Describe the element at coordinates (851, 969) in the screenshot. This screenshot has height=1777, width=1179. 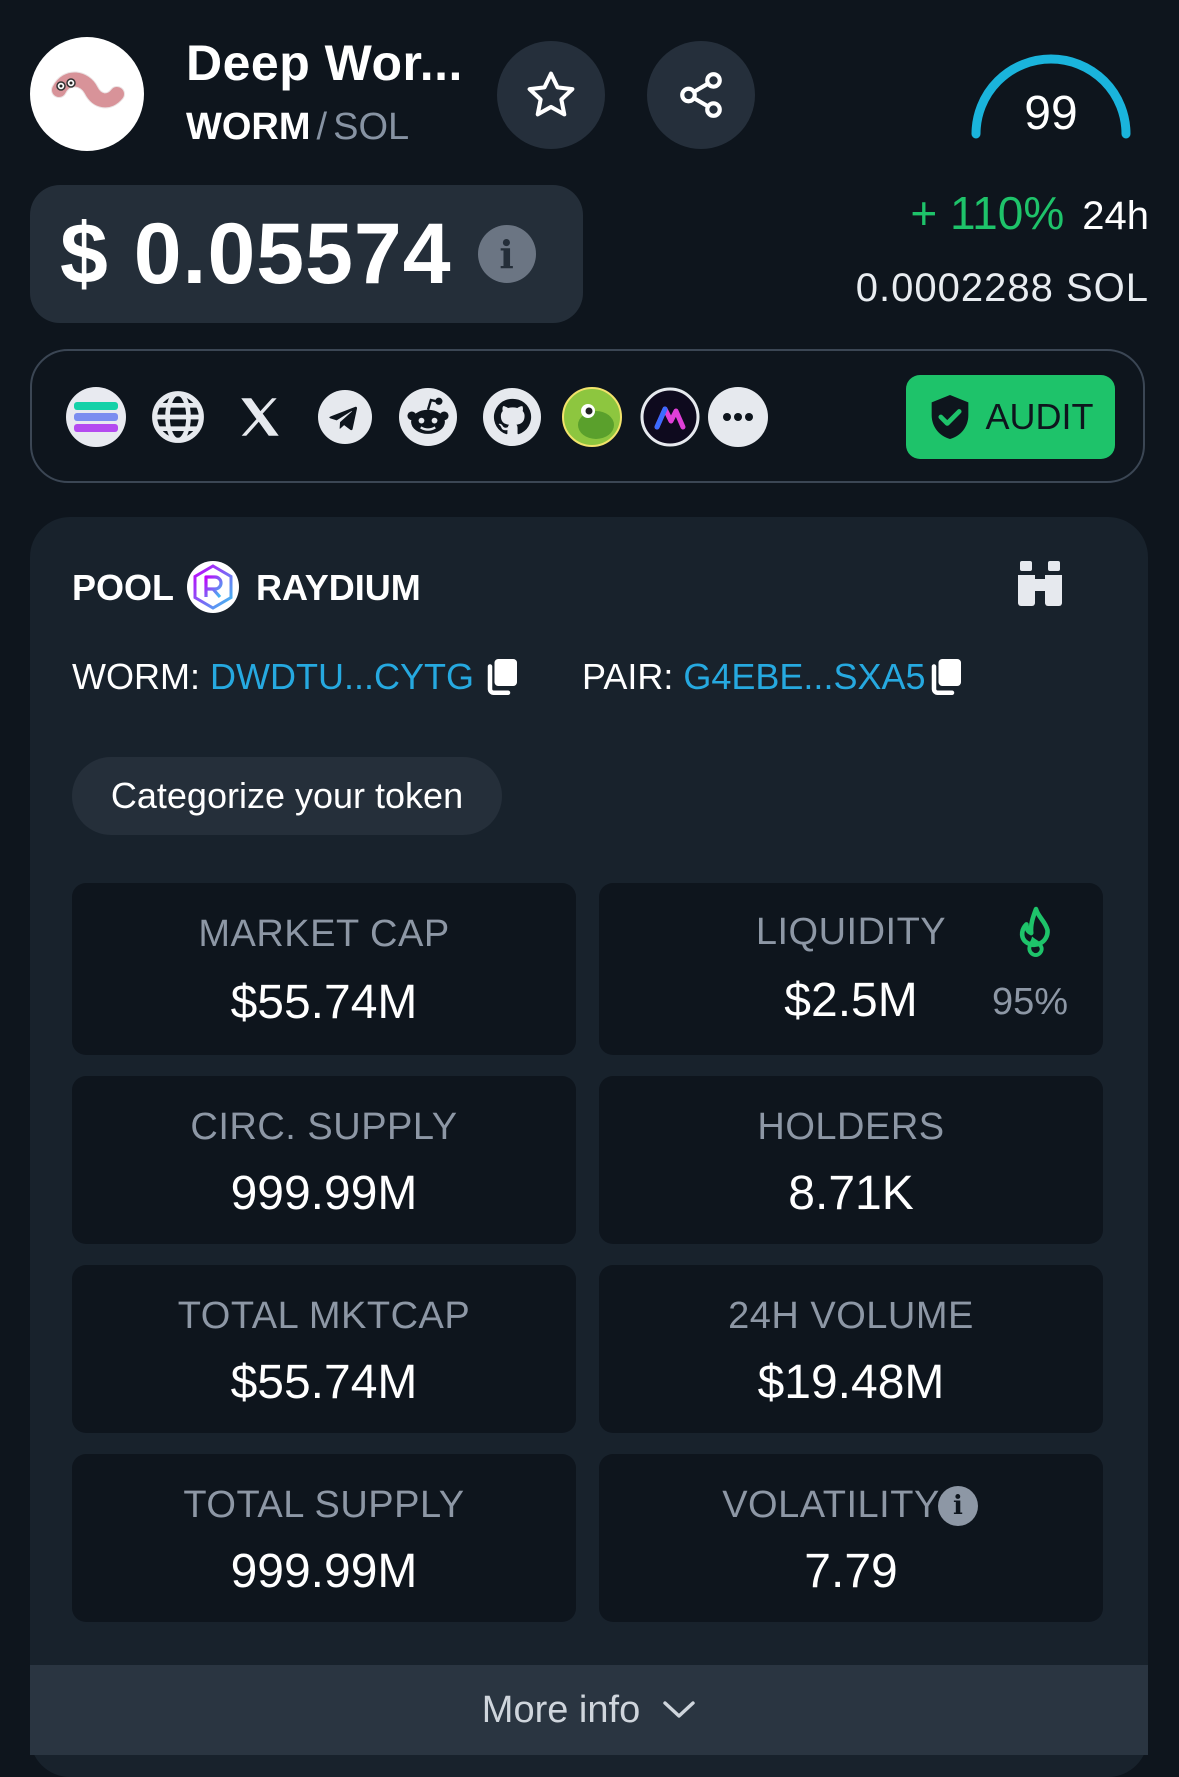
I see `stat-liquidity: LIQUIDITY $2.5M 95%` at that location.